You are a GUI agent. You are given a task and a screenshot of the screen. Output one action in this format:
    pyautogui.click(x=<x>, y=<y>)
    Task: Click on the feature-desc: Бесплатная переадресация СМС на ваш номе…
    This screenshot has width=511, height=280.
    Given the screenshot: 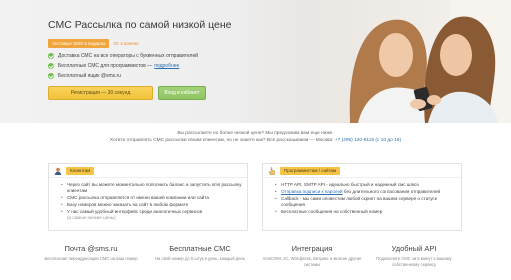 What is the action you would take?
    pyautogui.click(x=91, y=258)
    